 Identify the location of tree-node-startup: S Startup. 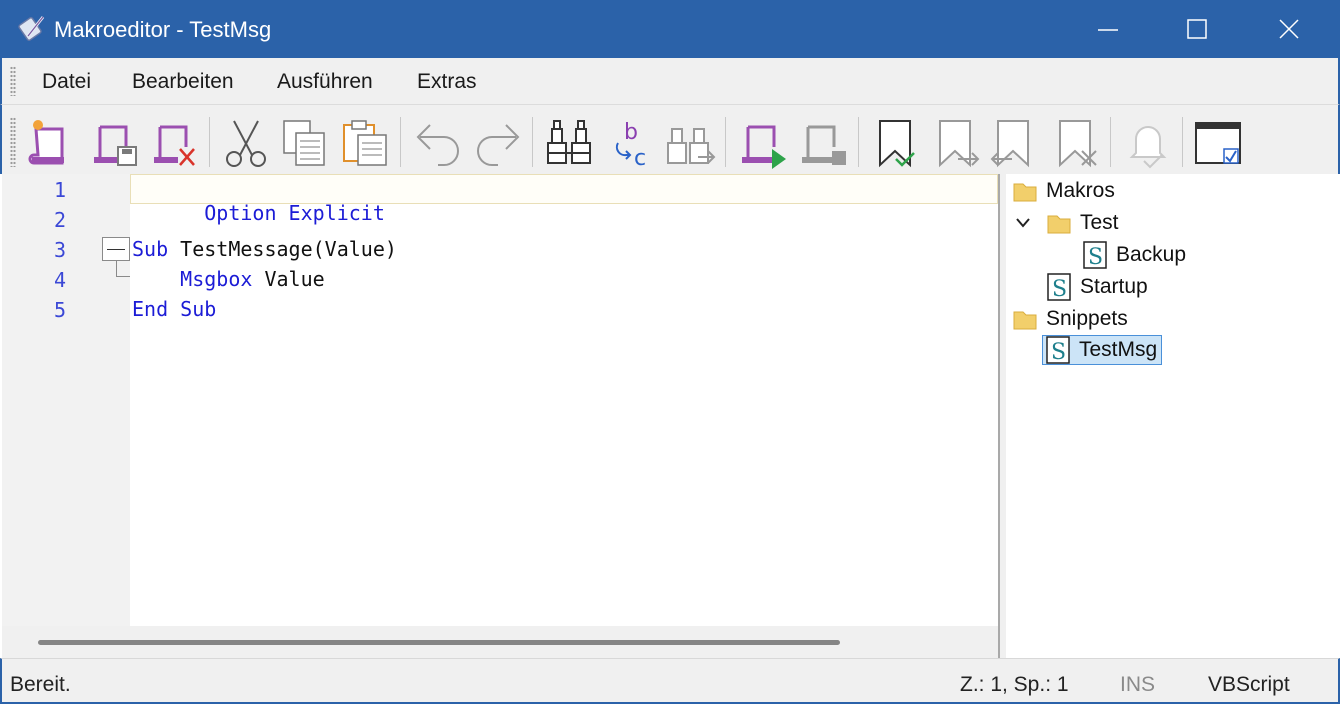
(1096, 287).